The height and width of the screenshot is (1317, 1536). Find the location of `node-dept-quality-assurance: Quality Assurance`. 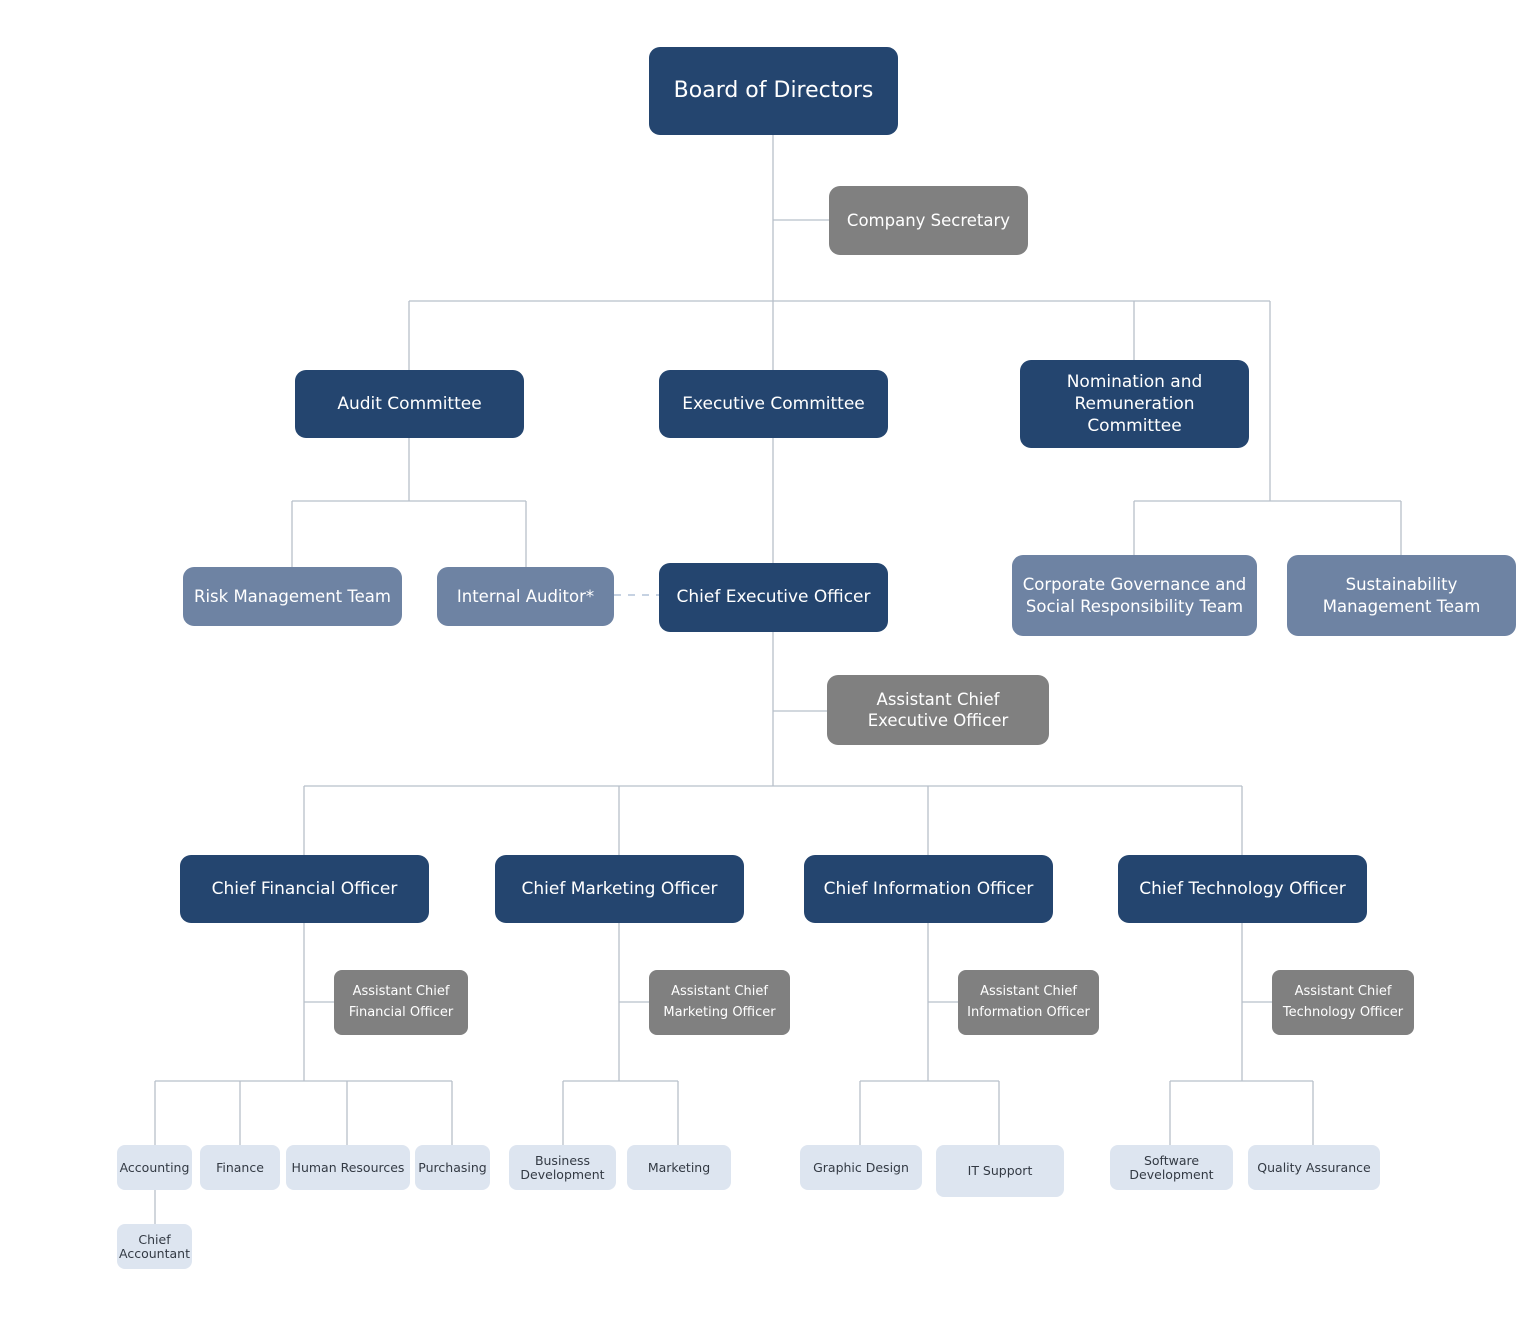

node-dept-quality-assurance: Quality Assurance is located at coordinates (1314, 1167).